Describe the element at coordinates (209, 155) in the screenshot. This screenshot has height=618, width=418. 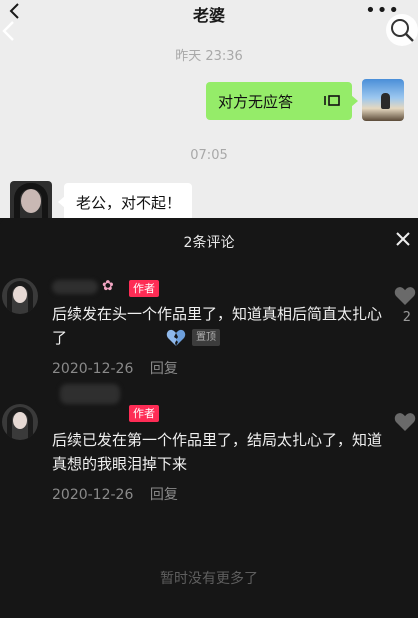
I see `chat-timestamp: 07:05` at that location.